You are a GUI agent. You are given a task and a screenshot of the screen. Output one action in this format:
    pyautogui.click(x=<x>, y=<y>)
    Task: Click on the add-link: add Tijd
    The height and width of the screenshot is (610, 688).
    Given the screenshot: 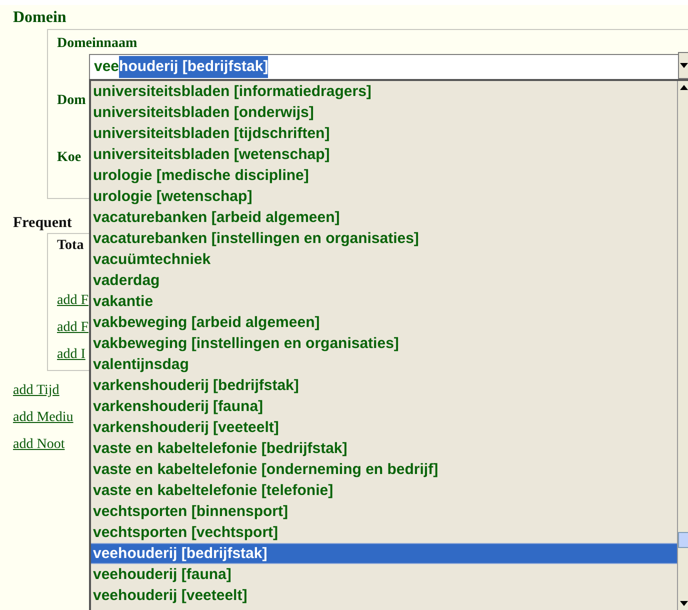 What is the action you would take?
    pyautogui.click(x=36, y=391)
    